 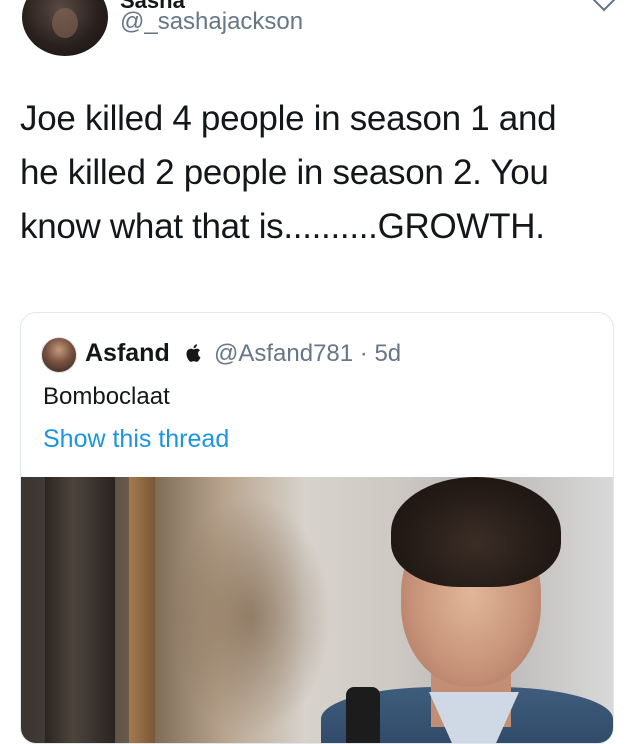 What do you see at coordinates (284, 172) in the screenshot?
I see `tweet-line: he killed 2 people in season 2. You` at bounding box center [284, 172].